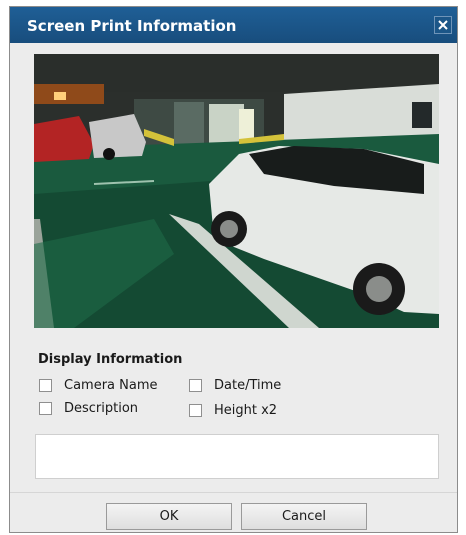 The width and height of the screenshot is (466, 535). Describe the element at coordinates (111, 385) in the screenshot. I see `camera-name-label: Camera Name` at that location.